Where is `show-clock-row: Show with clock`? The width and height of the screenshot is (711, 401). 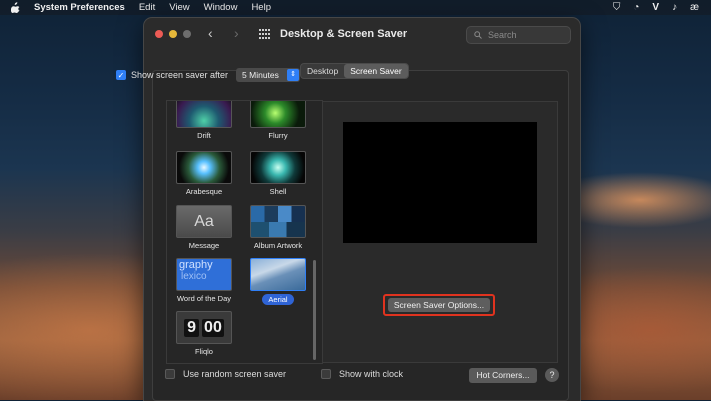
show-clock-row: Show with clock is located at coordinates (362, 374).